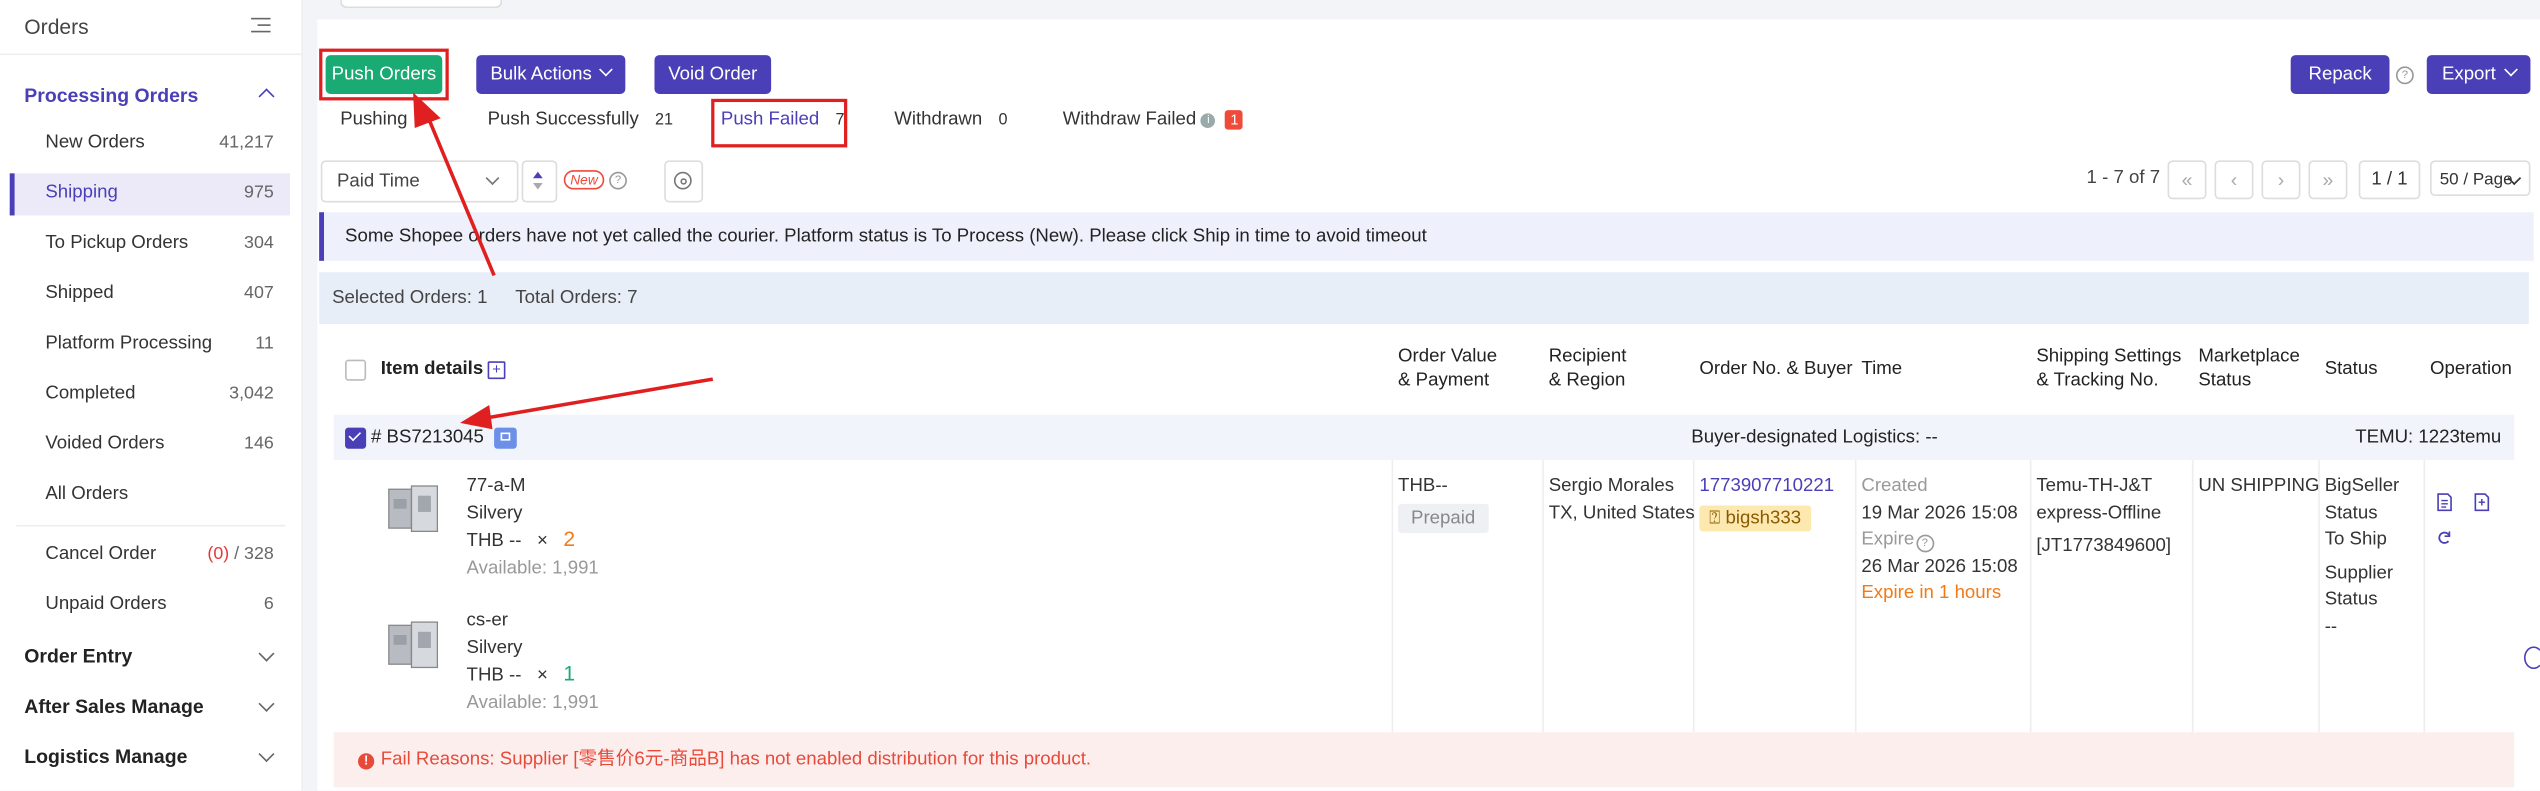 The image size is (2540, 791). Describe the element at coordinates (2328, 180) in the screenshot. I see `last-page-button: »` at that location.